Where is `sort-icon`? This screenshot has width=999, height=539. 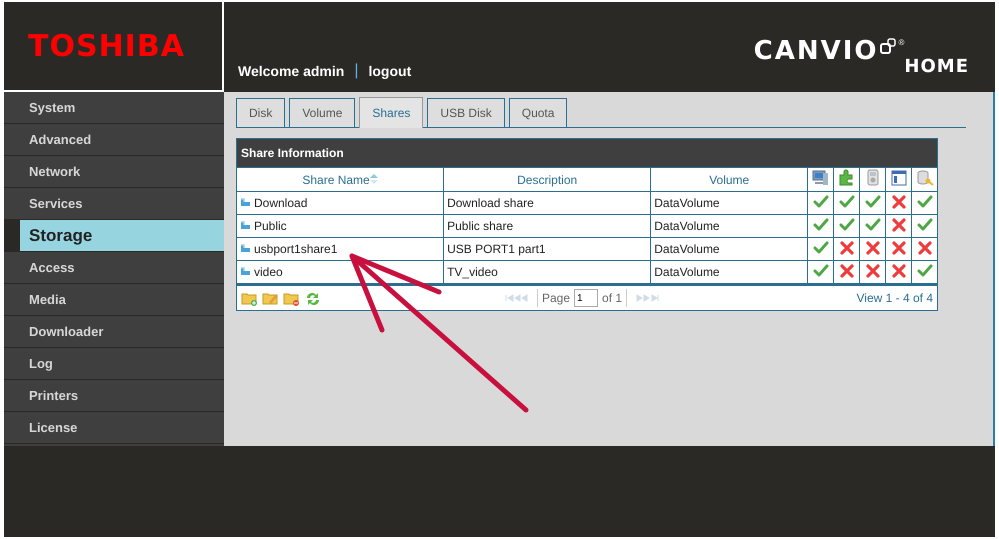 sort-icon is located at coordinates (374, 179).